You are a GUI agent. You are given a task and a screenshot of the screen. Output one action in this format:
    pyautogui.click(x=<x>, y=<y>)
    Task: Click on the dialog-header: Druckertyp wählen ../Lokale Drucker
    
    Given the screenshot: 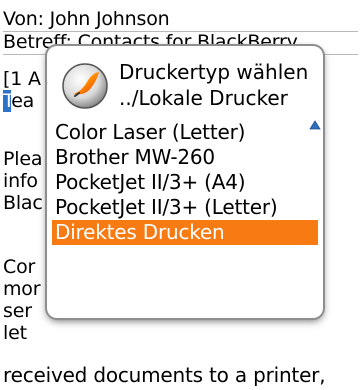 What is the action you would take?
    pyautogui.click(x=185, y=81)
    